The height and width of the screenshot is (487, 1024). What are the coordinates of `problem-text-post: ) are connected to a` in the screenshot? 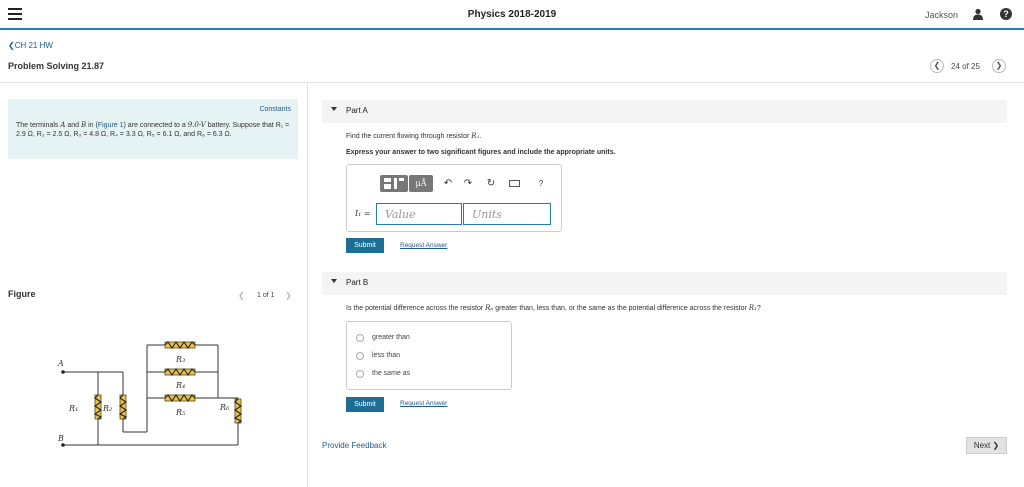 It's located at (155, 125).